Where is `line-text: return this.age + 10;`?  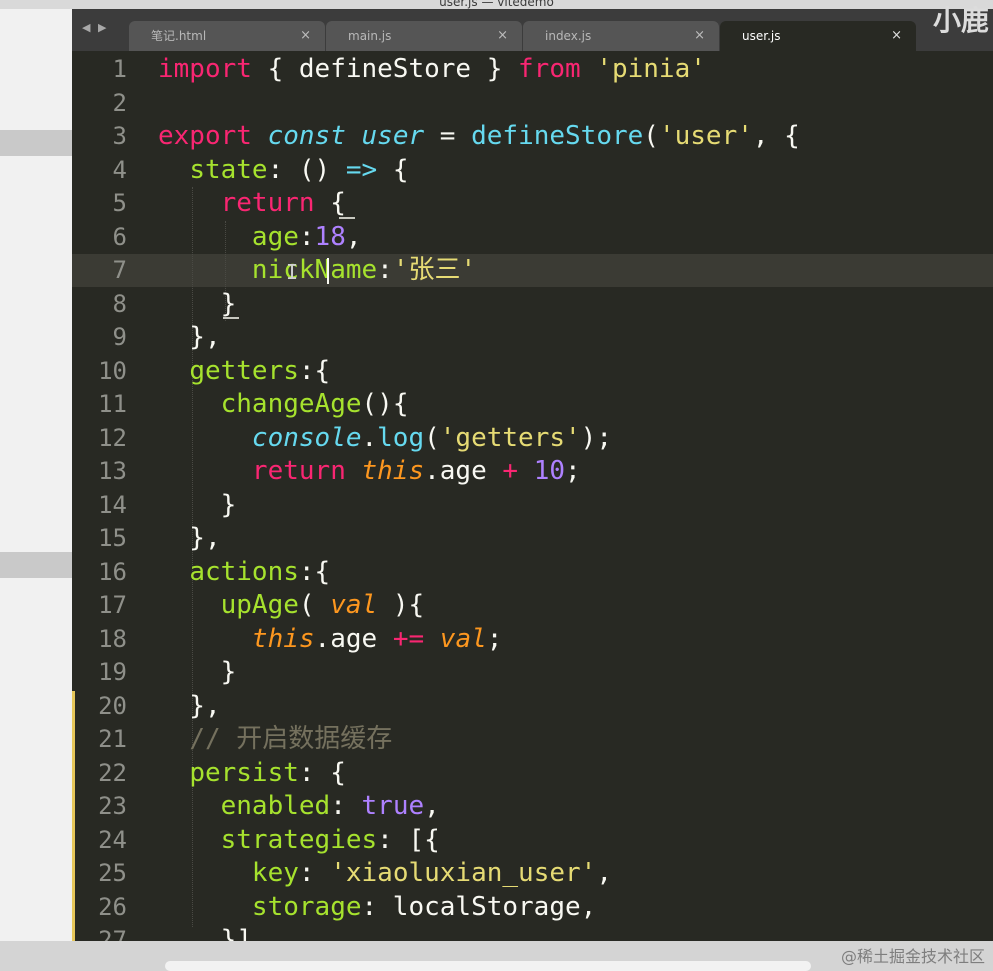 line-text: return this.age + 10; is located at coordinates (416, 471).